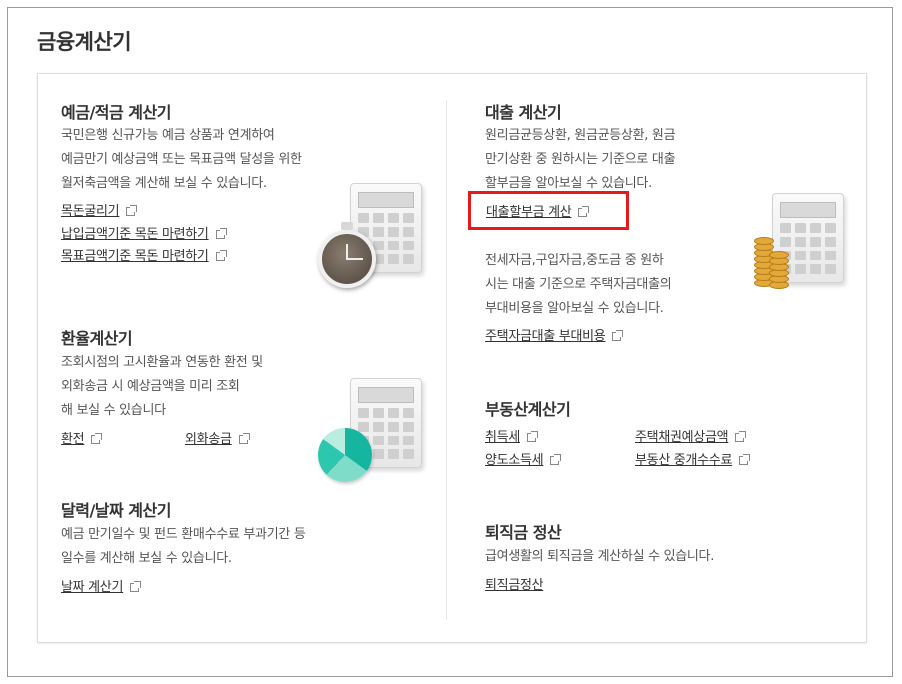 This screenshot has width=902, height=684. I want to click on link-label: 취득세, so click(502, 437).